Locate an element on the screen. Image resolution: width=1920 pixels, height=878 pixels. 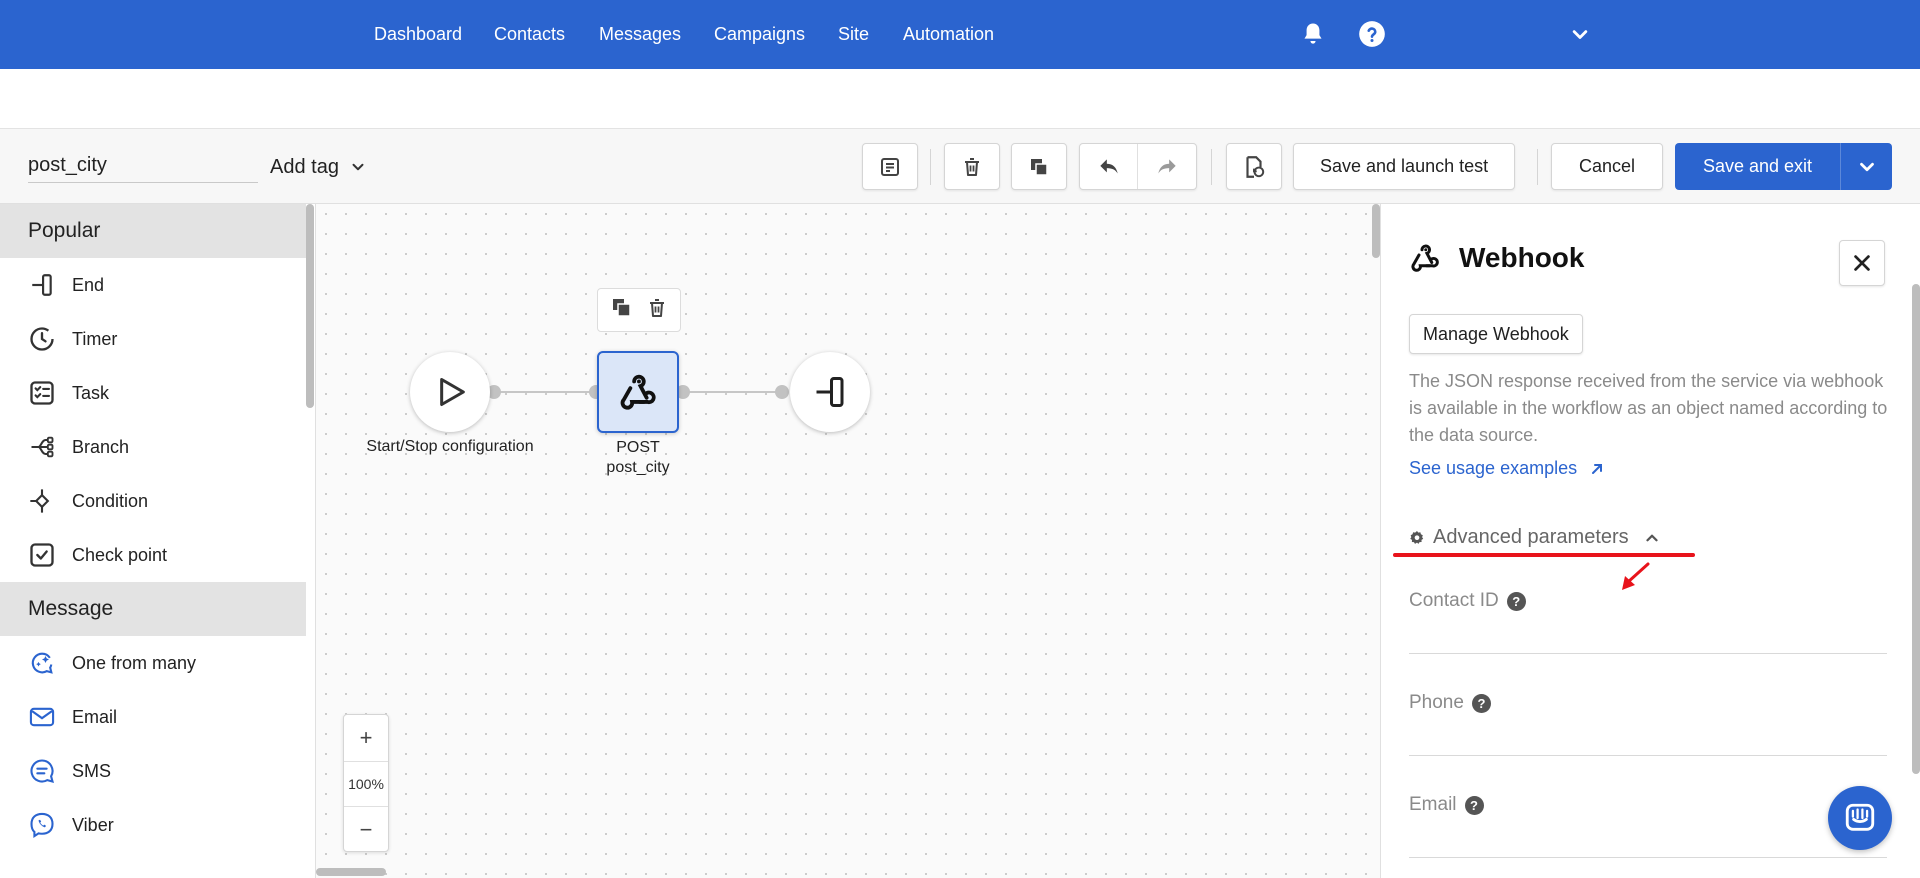
sidebar-scrollbar is located at coordinates (310, 306).